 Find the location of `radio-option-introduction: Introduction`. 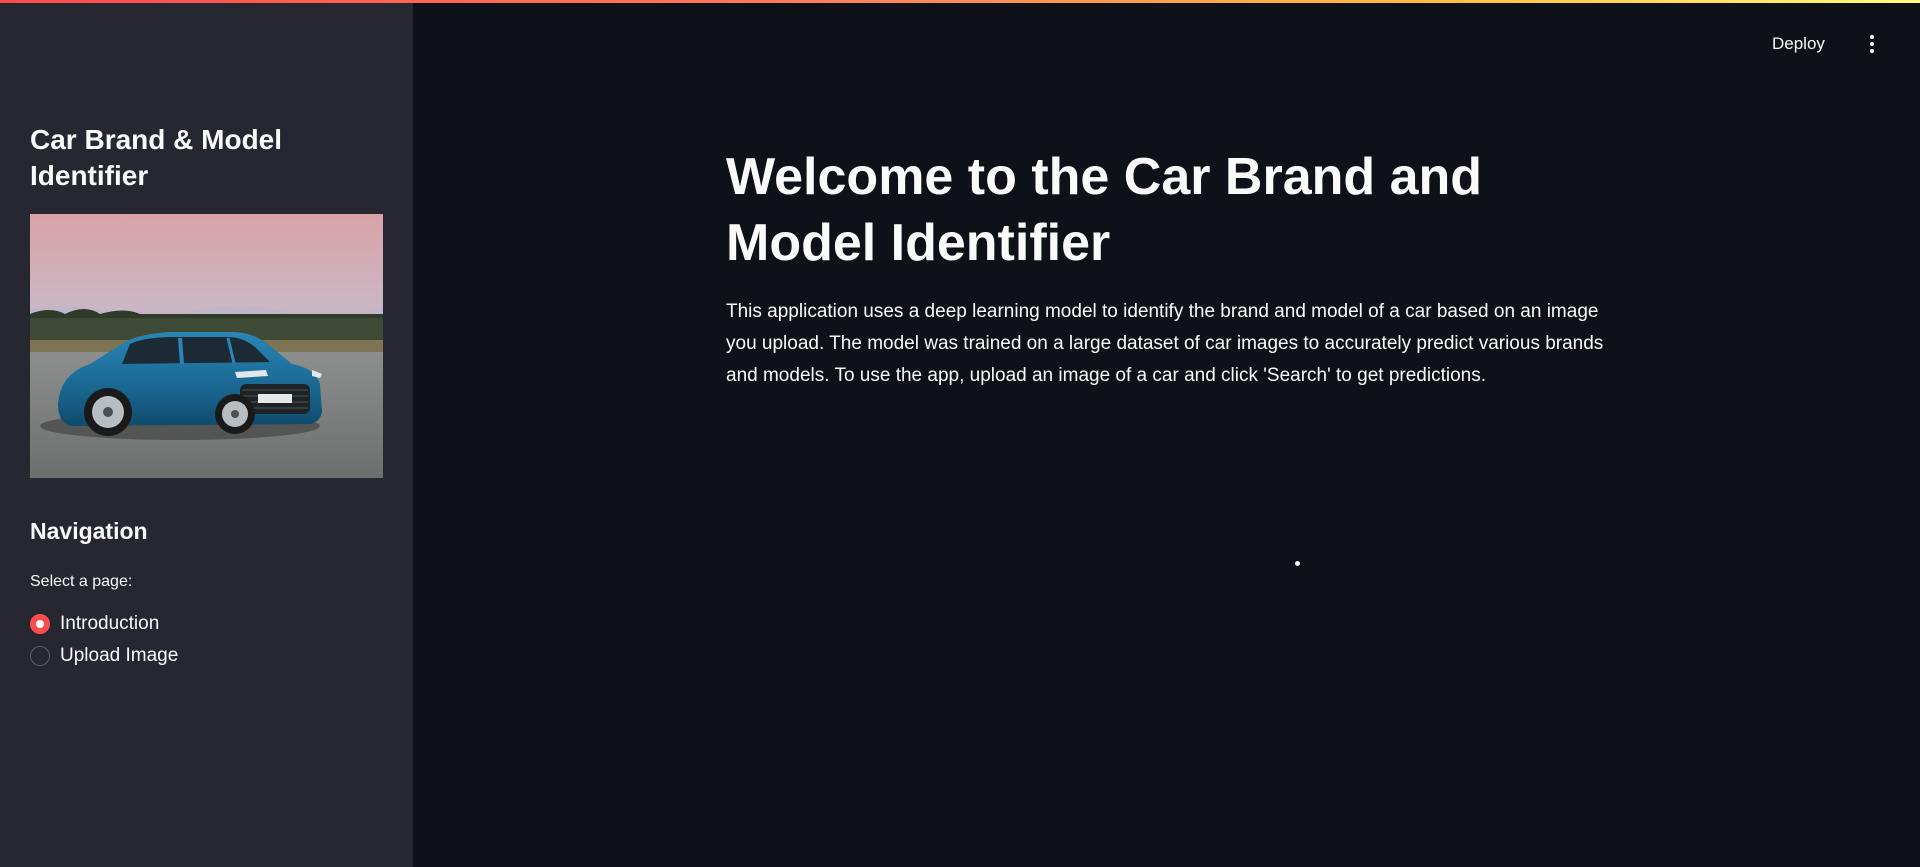

radio-option-introduction: Introduction is located at coordinates (104, 624).